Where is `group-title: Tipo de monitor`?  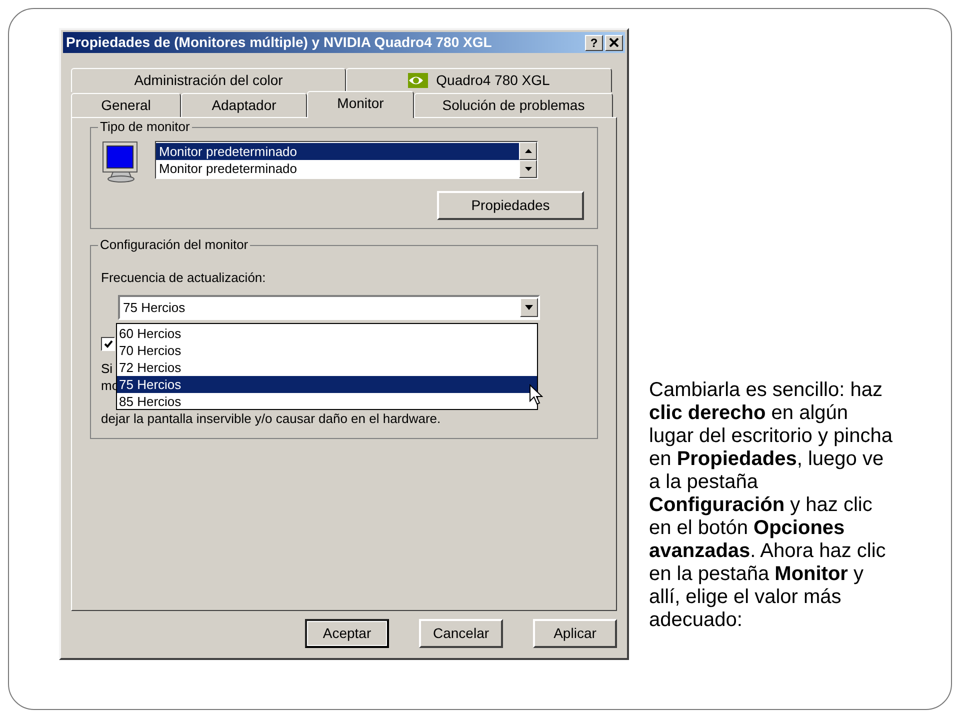
group-title: Tipo de monitor is located at coordinates (145, 127).